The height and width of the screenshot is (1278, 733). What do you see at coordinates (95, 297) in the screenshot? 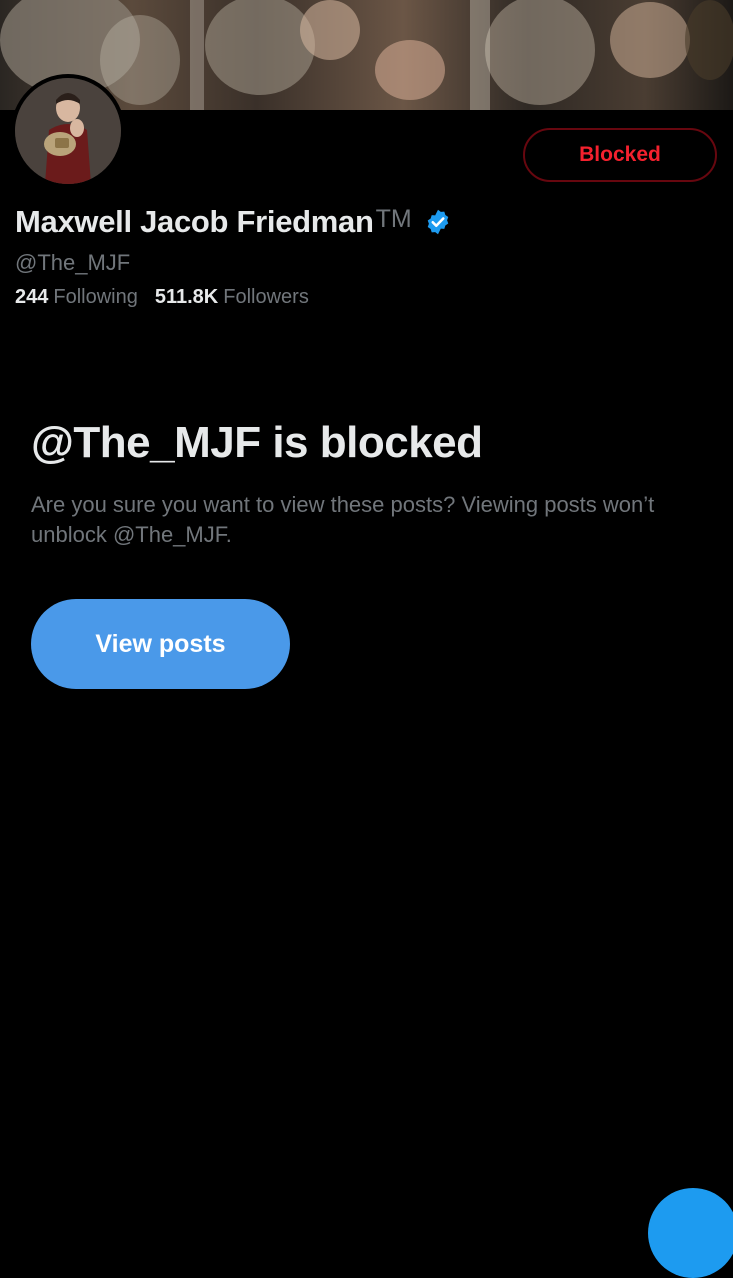
I see `following-label: Following` at bounding box center [95, 297].